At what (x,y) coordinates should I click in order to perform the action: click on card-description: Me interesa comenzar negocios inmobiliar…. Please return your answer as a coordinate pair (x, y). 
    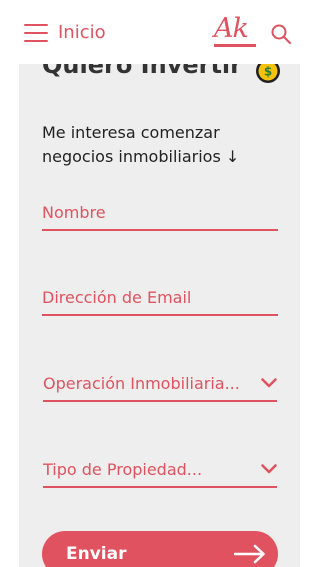
    Looking at the image, I should click on (141, 144).